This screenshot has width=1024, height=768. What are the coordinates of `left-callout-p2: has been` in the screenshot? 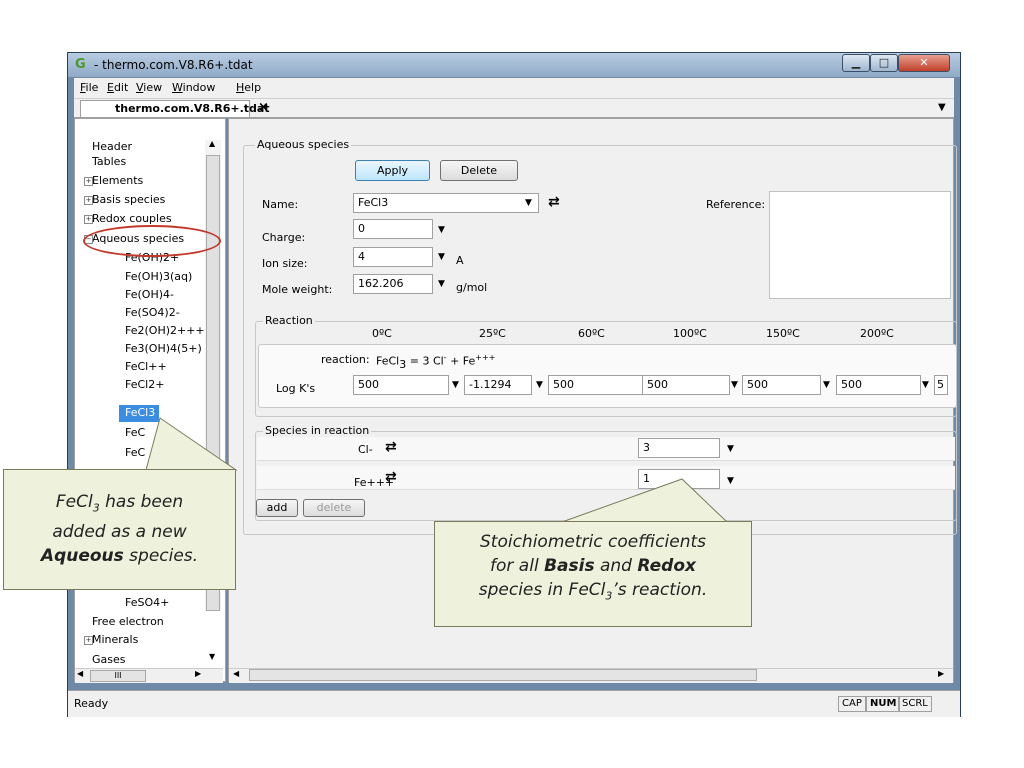 It's located at (141, 502).